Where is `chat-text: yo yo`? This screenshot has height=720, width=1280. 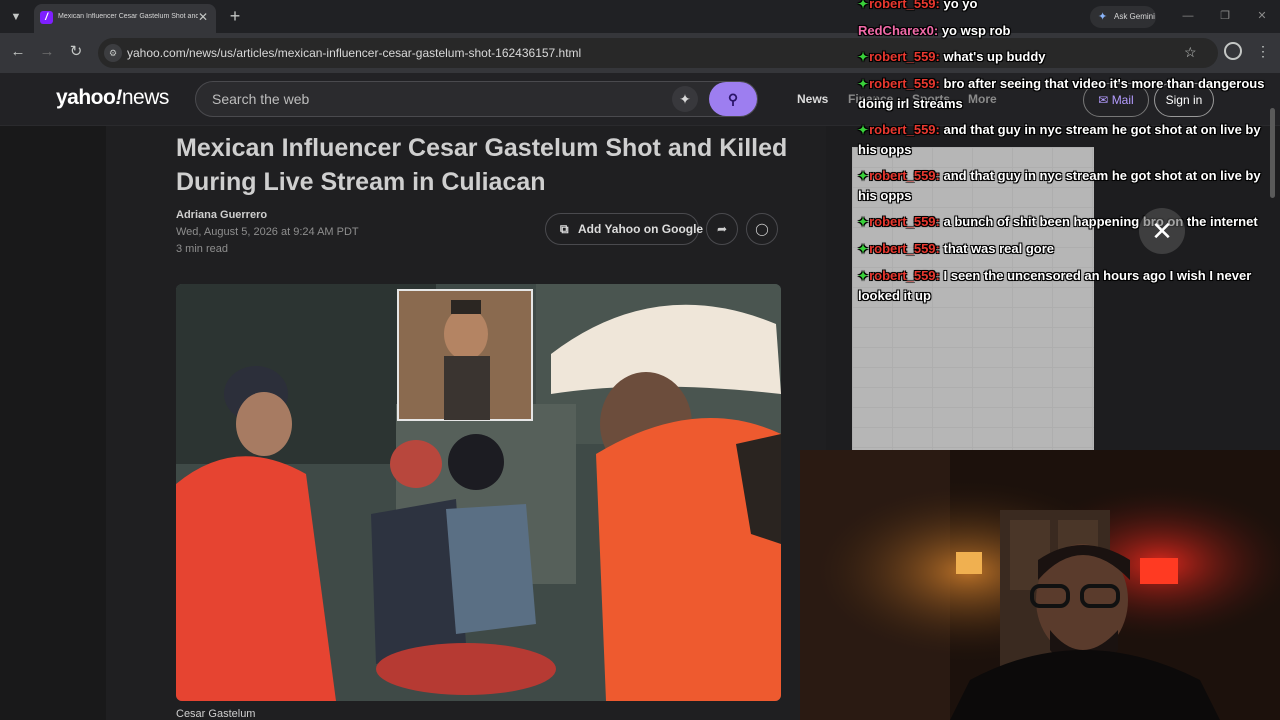 chat-text: yo yo is located at coordinates (960, 5).